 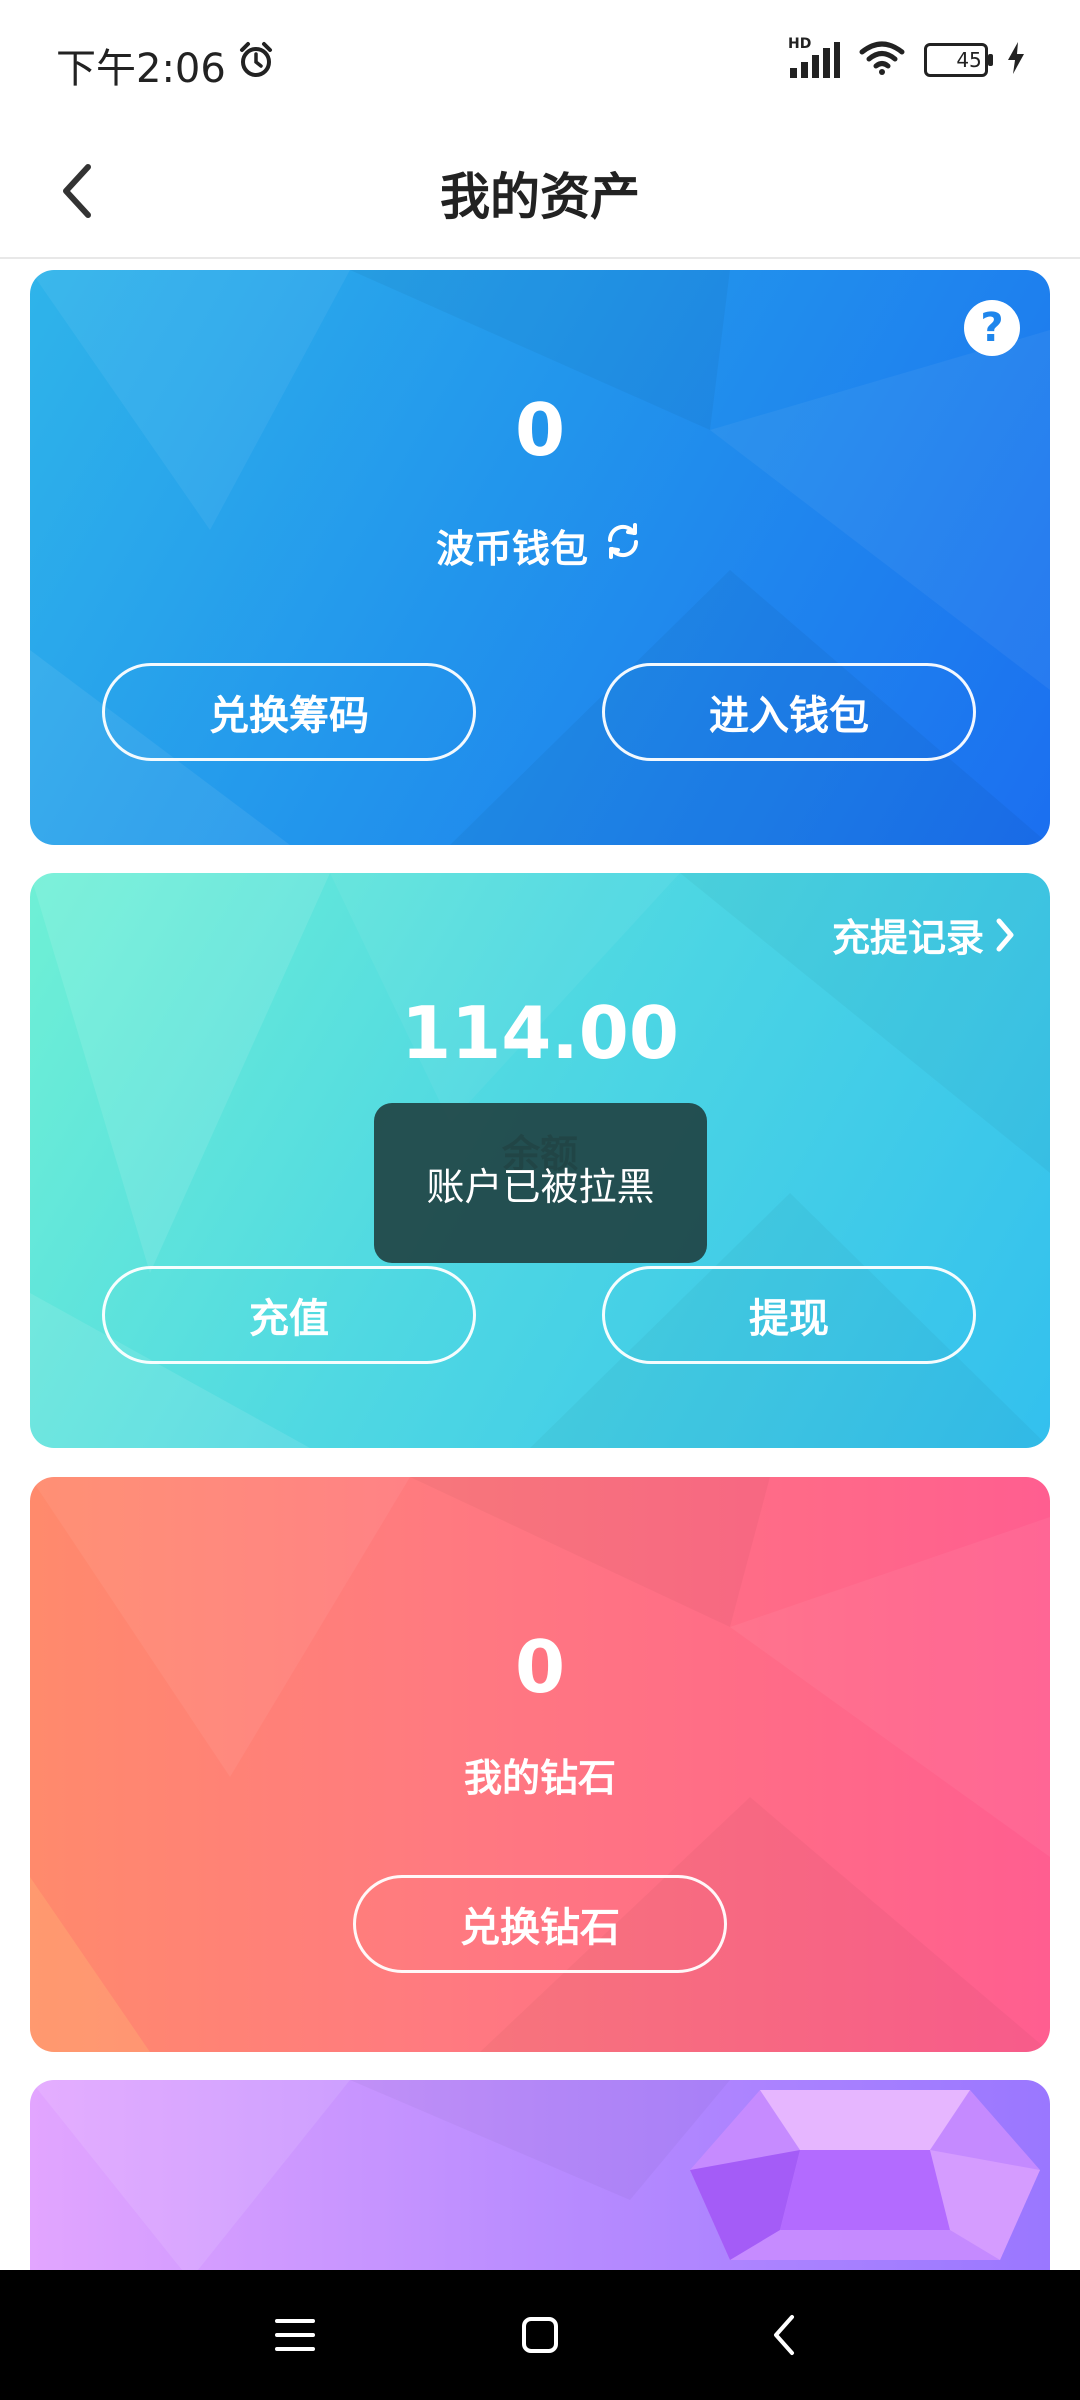 What do you see at coordinates (540, 430) in the screenshot?
I see `wallet-balance-value: 0` at bounding box center [540, 430].